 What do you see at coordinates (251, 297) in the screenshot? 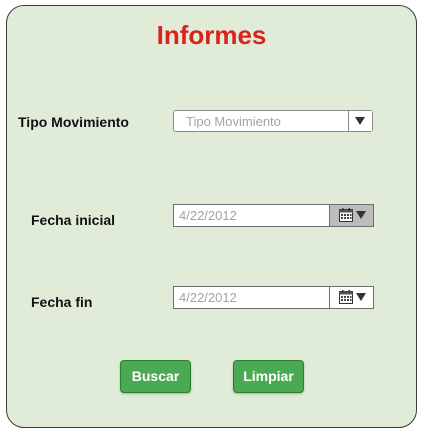
I see `fecha-fin-input` at bounding box center [251, 297].